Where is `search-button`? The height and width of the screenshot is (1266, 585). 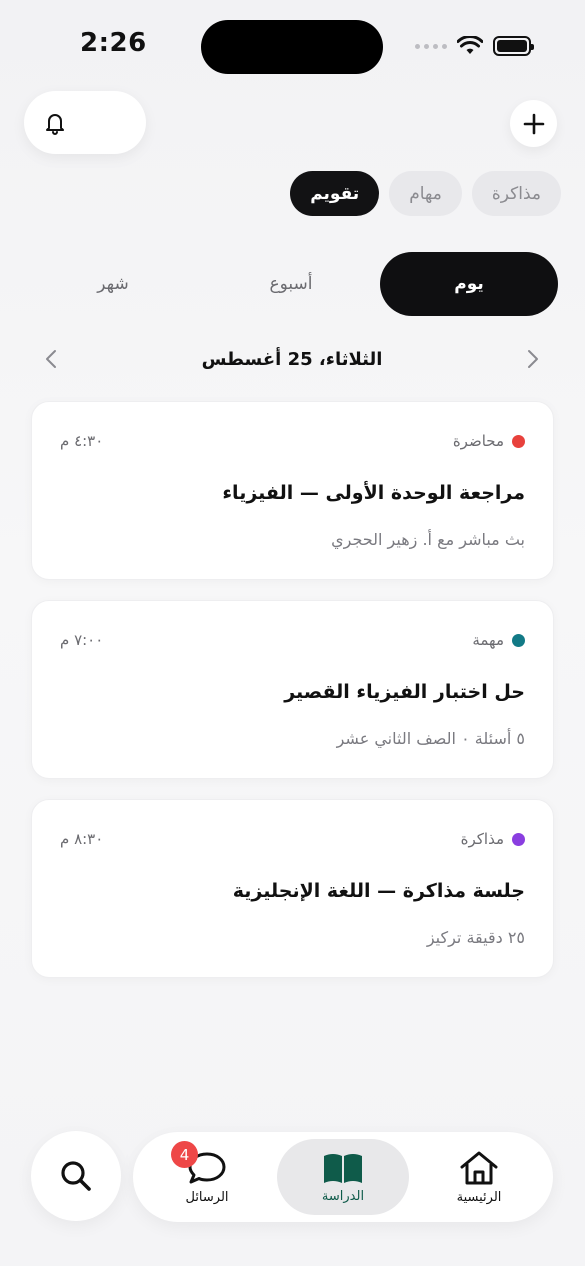
search-button is located at coordinates (76, 1176).